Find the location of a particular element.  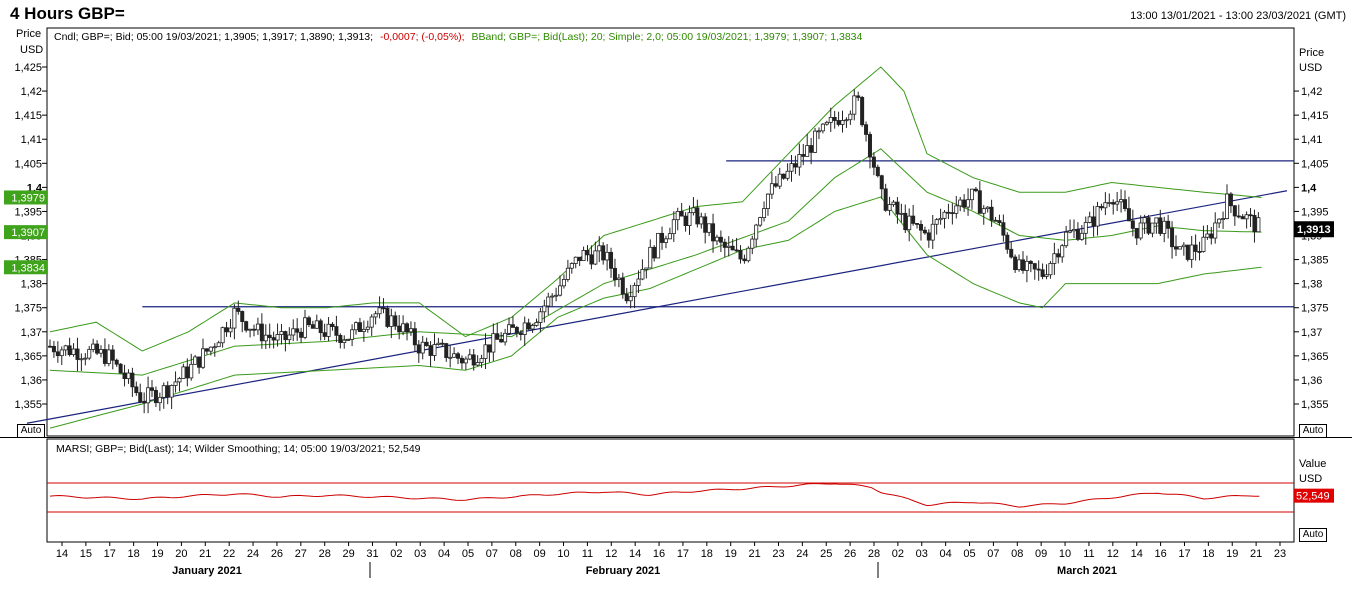

rsi-axis-label: Value is located at coordinates (1312, 464).